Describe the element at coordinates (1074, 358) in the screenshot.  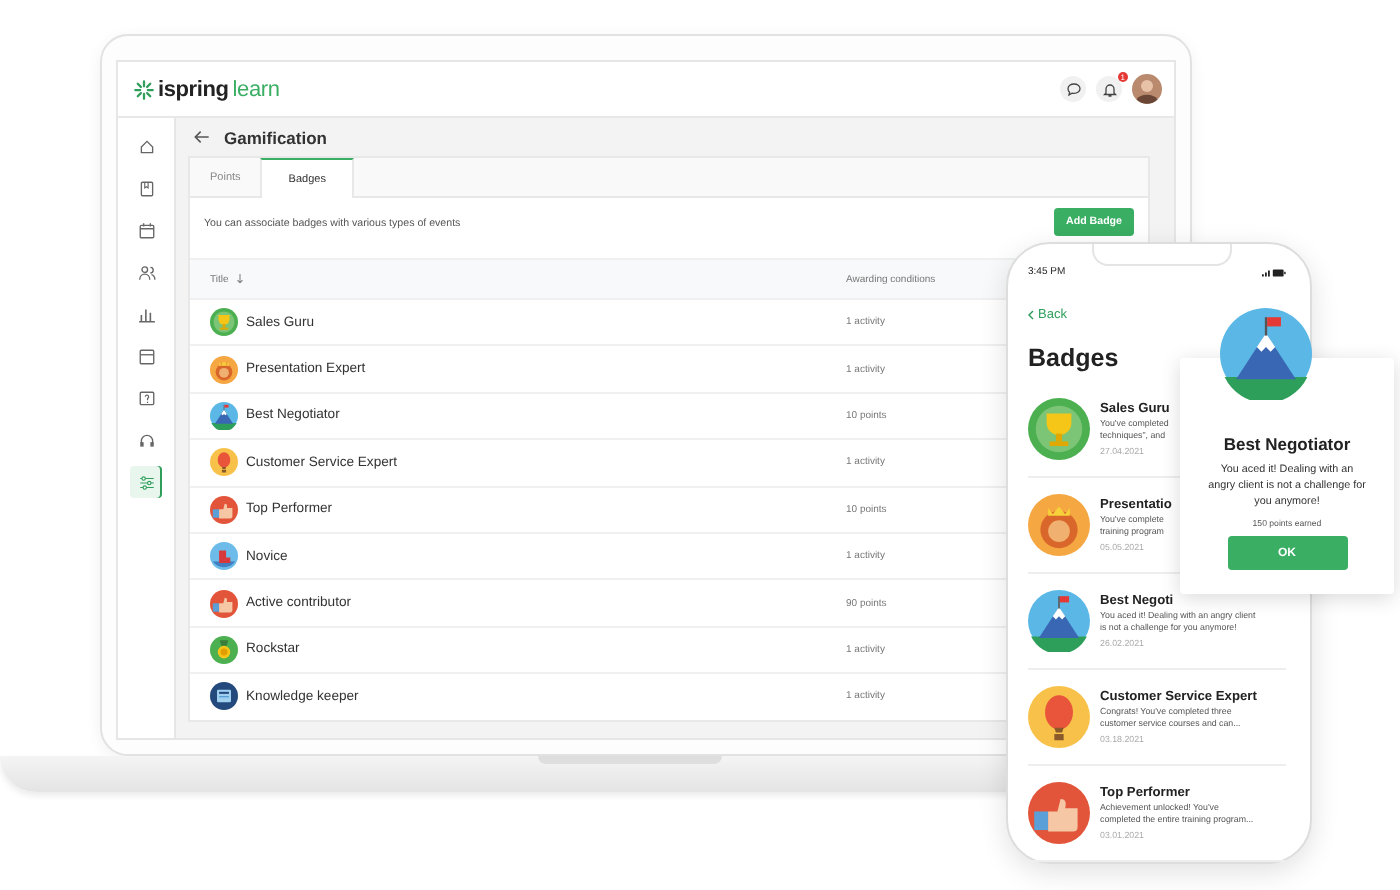
I see `screen-title: Badges` at that location.